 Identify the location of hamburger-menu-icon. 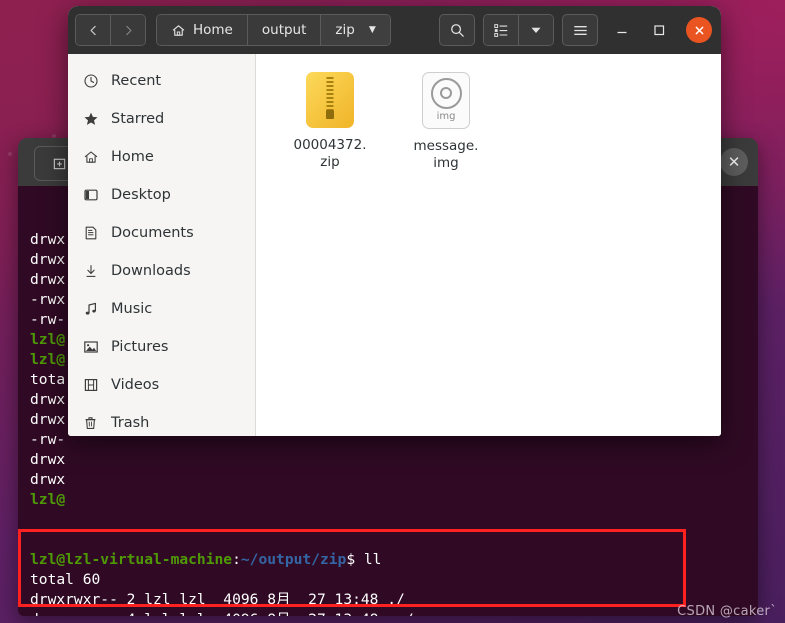
(580, 30).